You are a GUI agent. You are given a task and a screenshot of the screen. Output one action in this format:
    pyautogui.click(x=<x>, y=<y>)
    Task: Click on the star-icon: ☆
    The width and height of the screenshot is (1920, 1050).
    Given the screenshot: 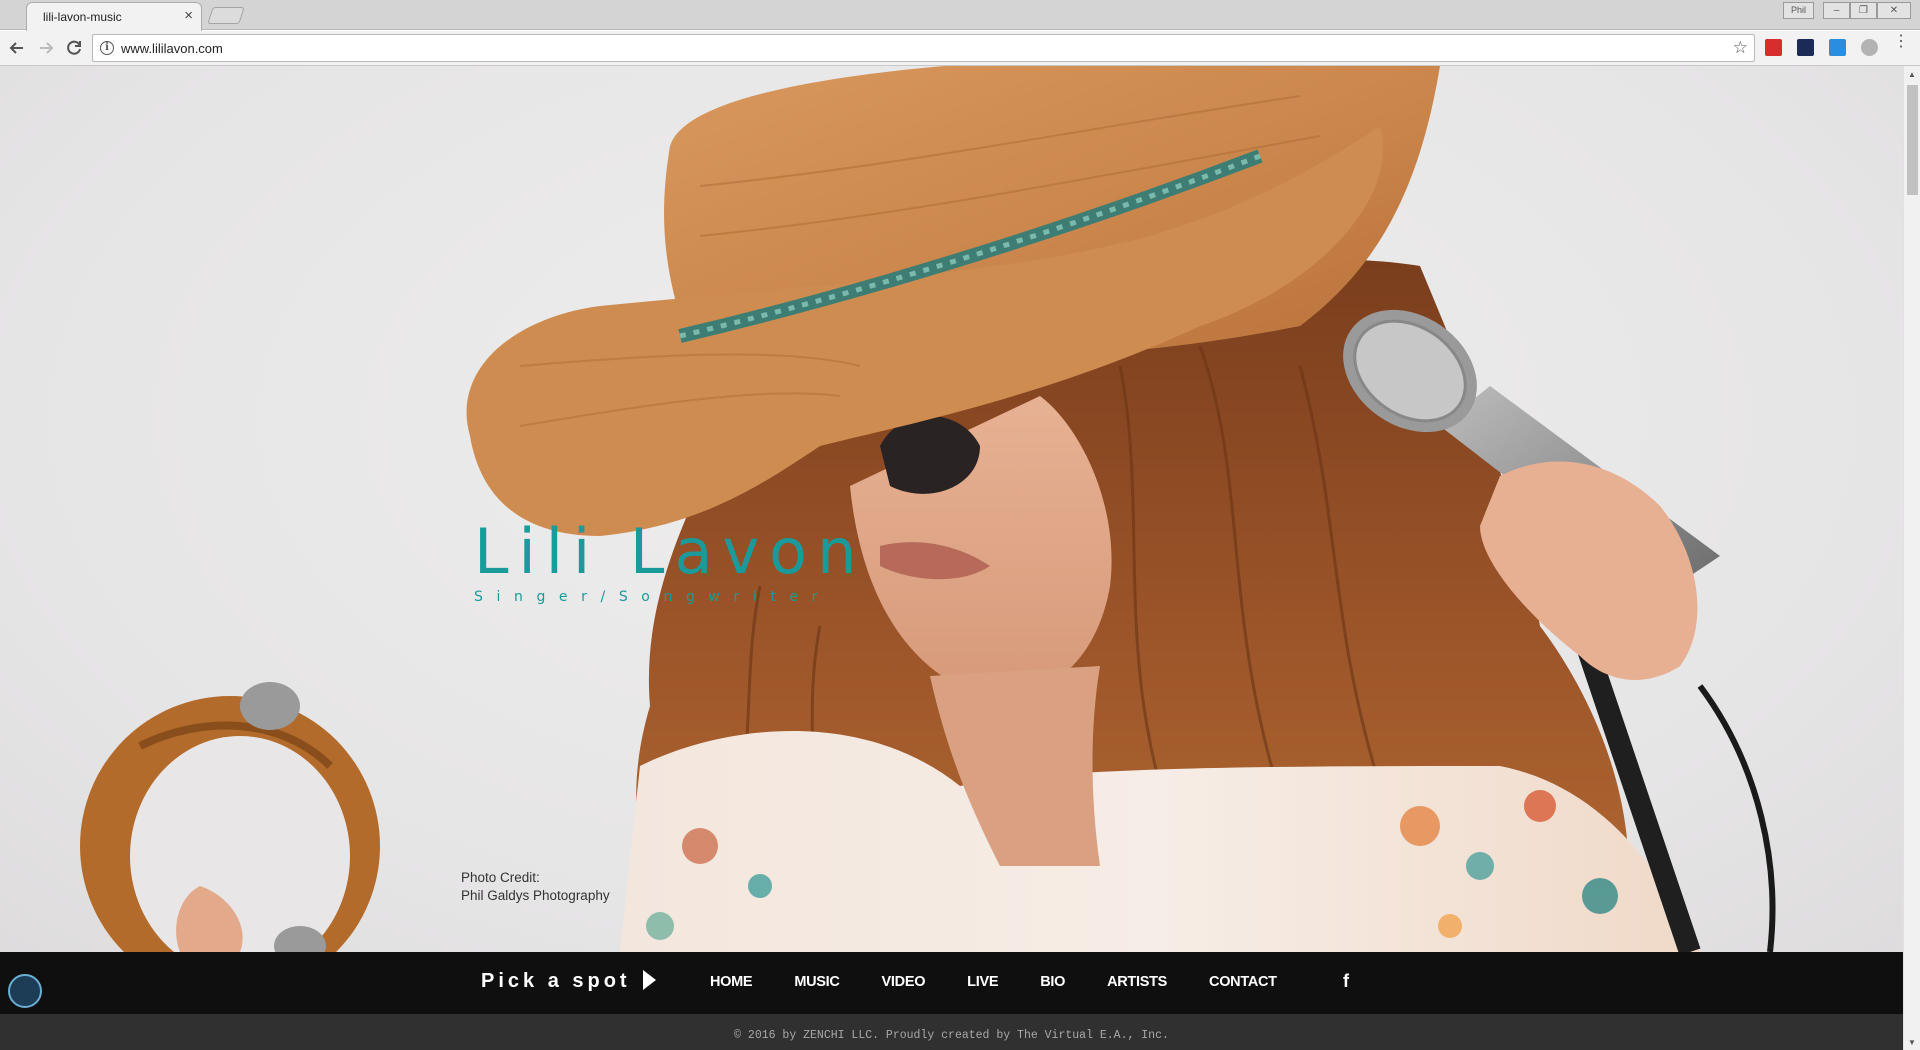 What is the action you would take?
    pyautogui.click(x=1740, y=48)
    